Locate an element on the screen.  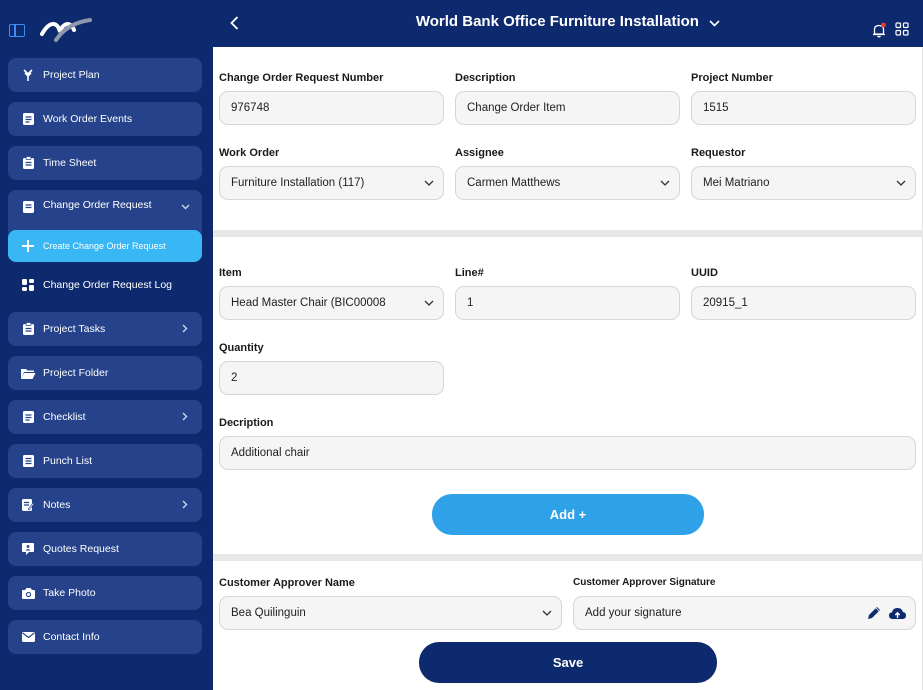
approver-signature-field: Add your signature is located at coordinates (744, 613).